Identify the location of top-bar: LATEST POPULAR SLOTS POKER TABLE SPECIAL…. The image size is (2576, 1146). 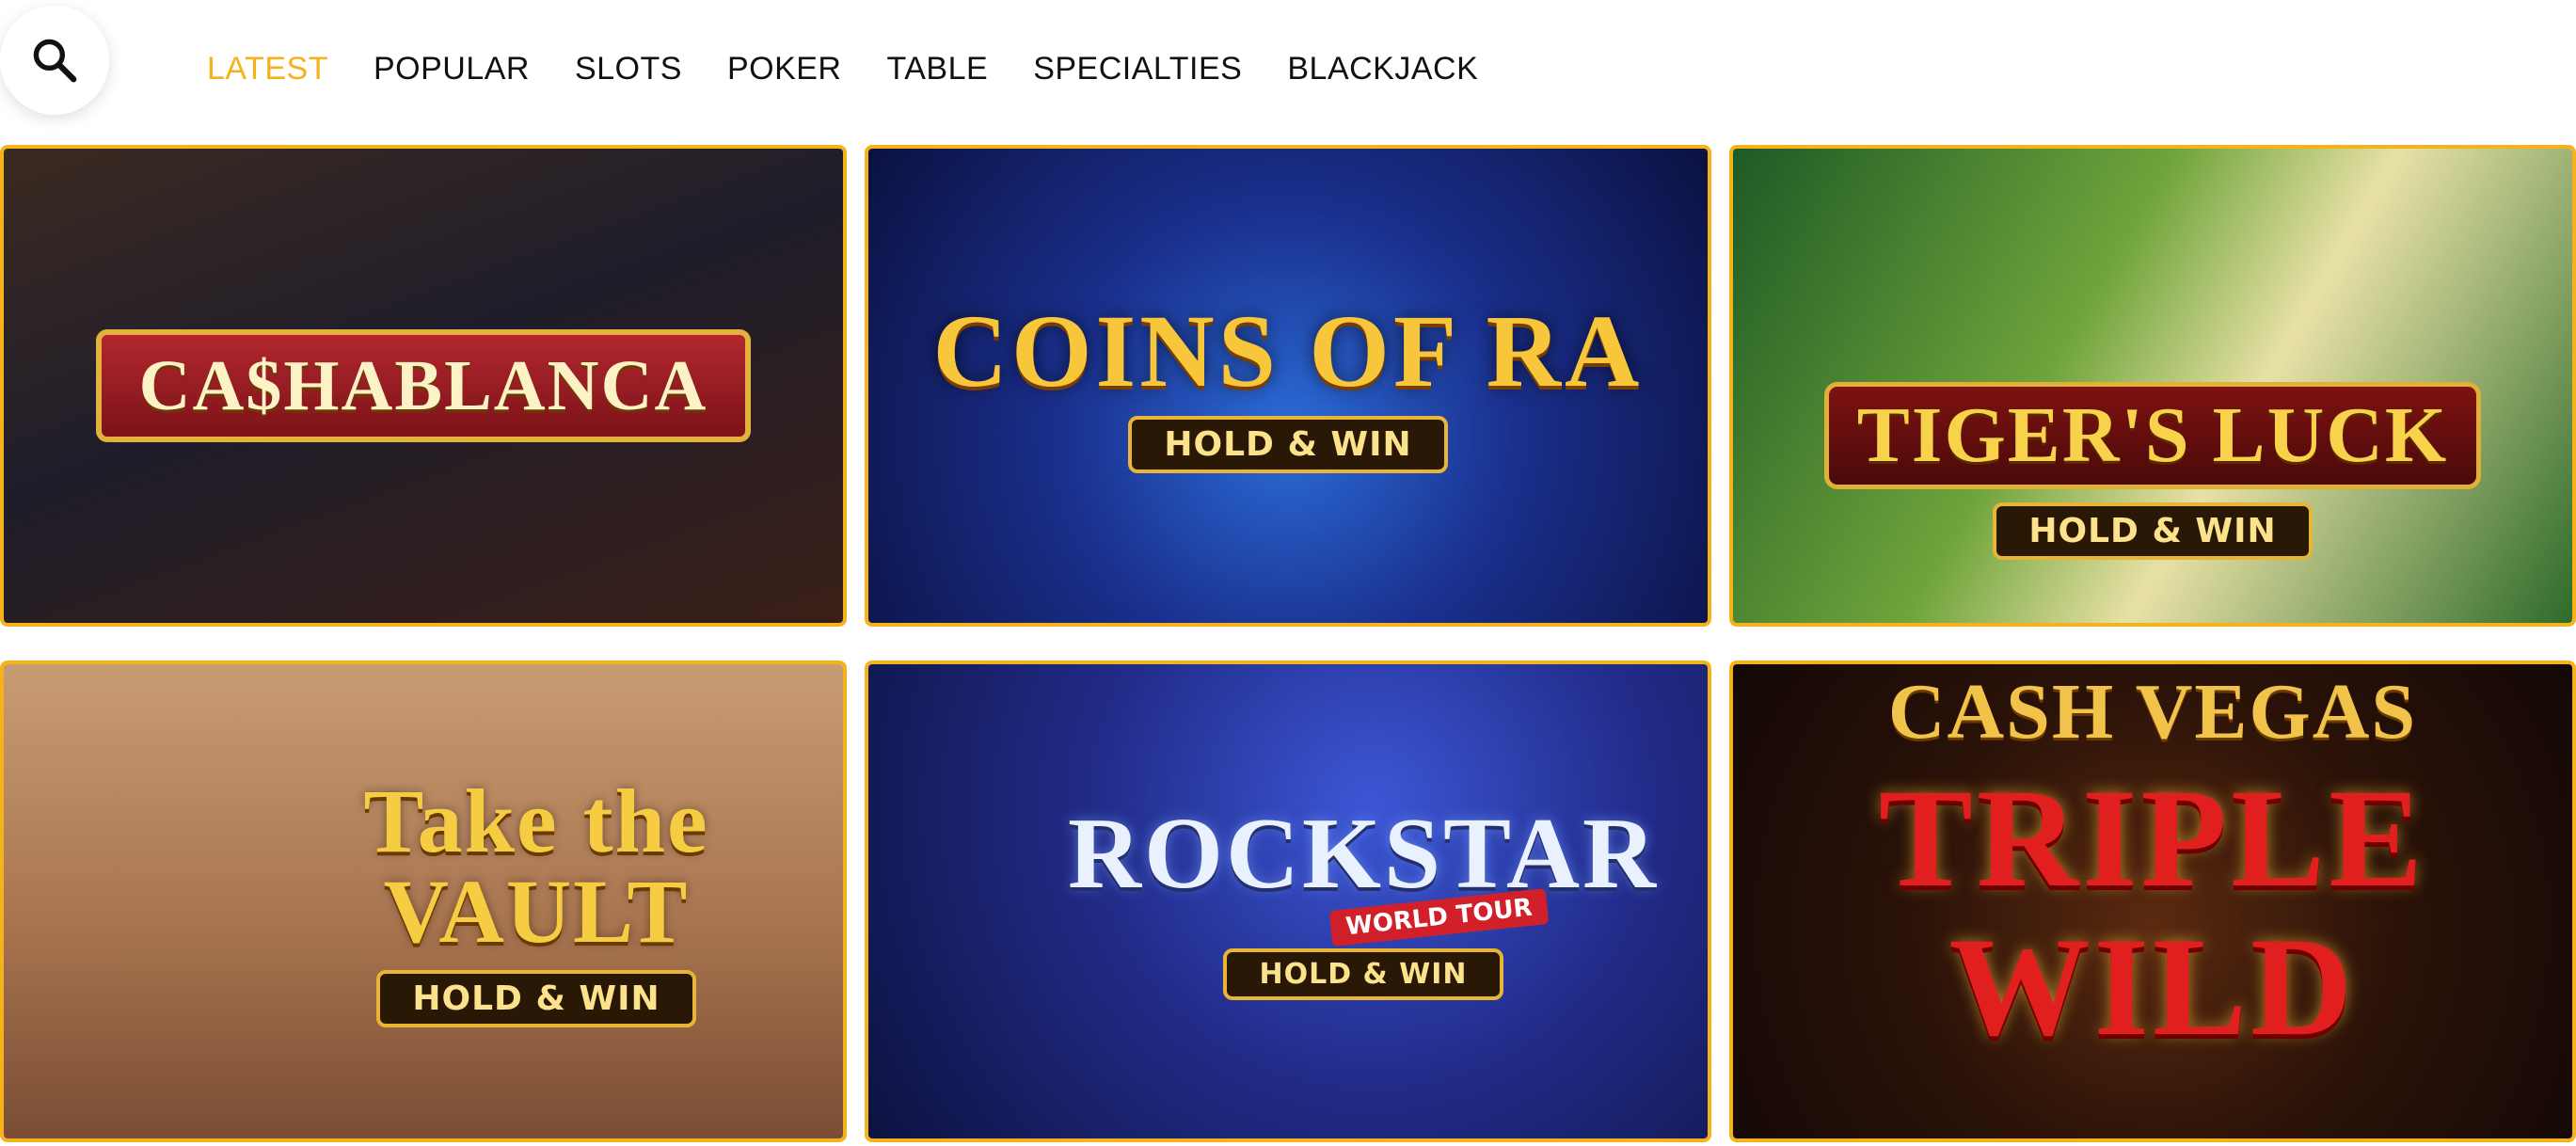
(1288, 69).